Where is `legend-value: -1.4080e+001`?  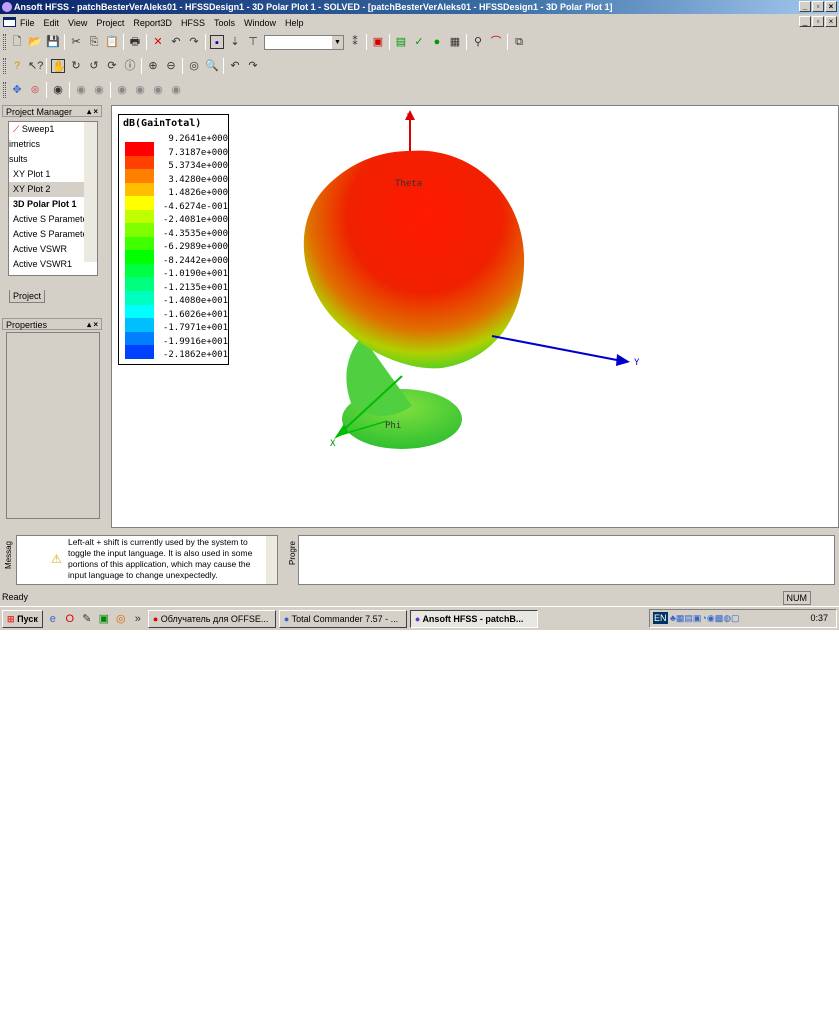 legend-value: -1.4080e+001 is located at coordinates (195, 301).